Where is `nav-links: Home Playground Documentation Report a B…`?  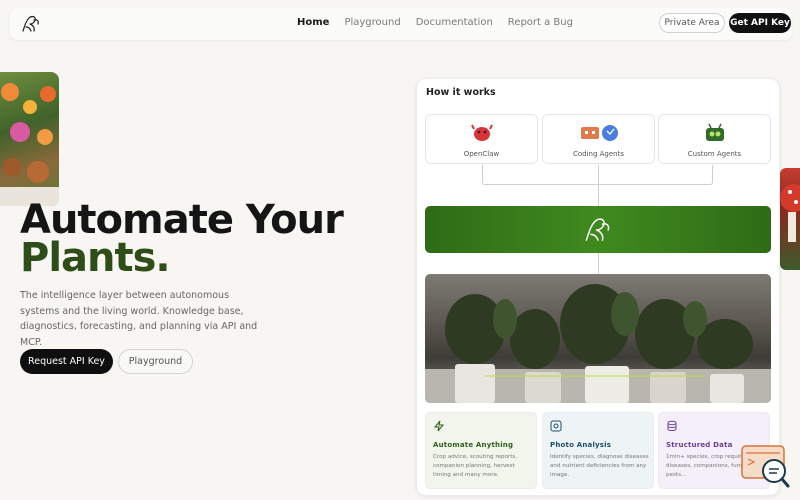
nav-links: Home Playground Documentation Report a B… is located at coordinates (435, 22).